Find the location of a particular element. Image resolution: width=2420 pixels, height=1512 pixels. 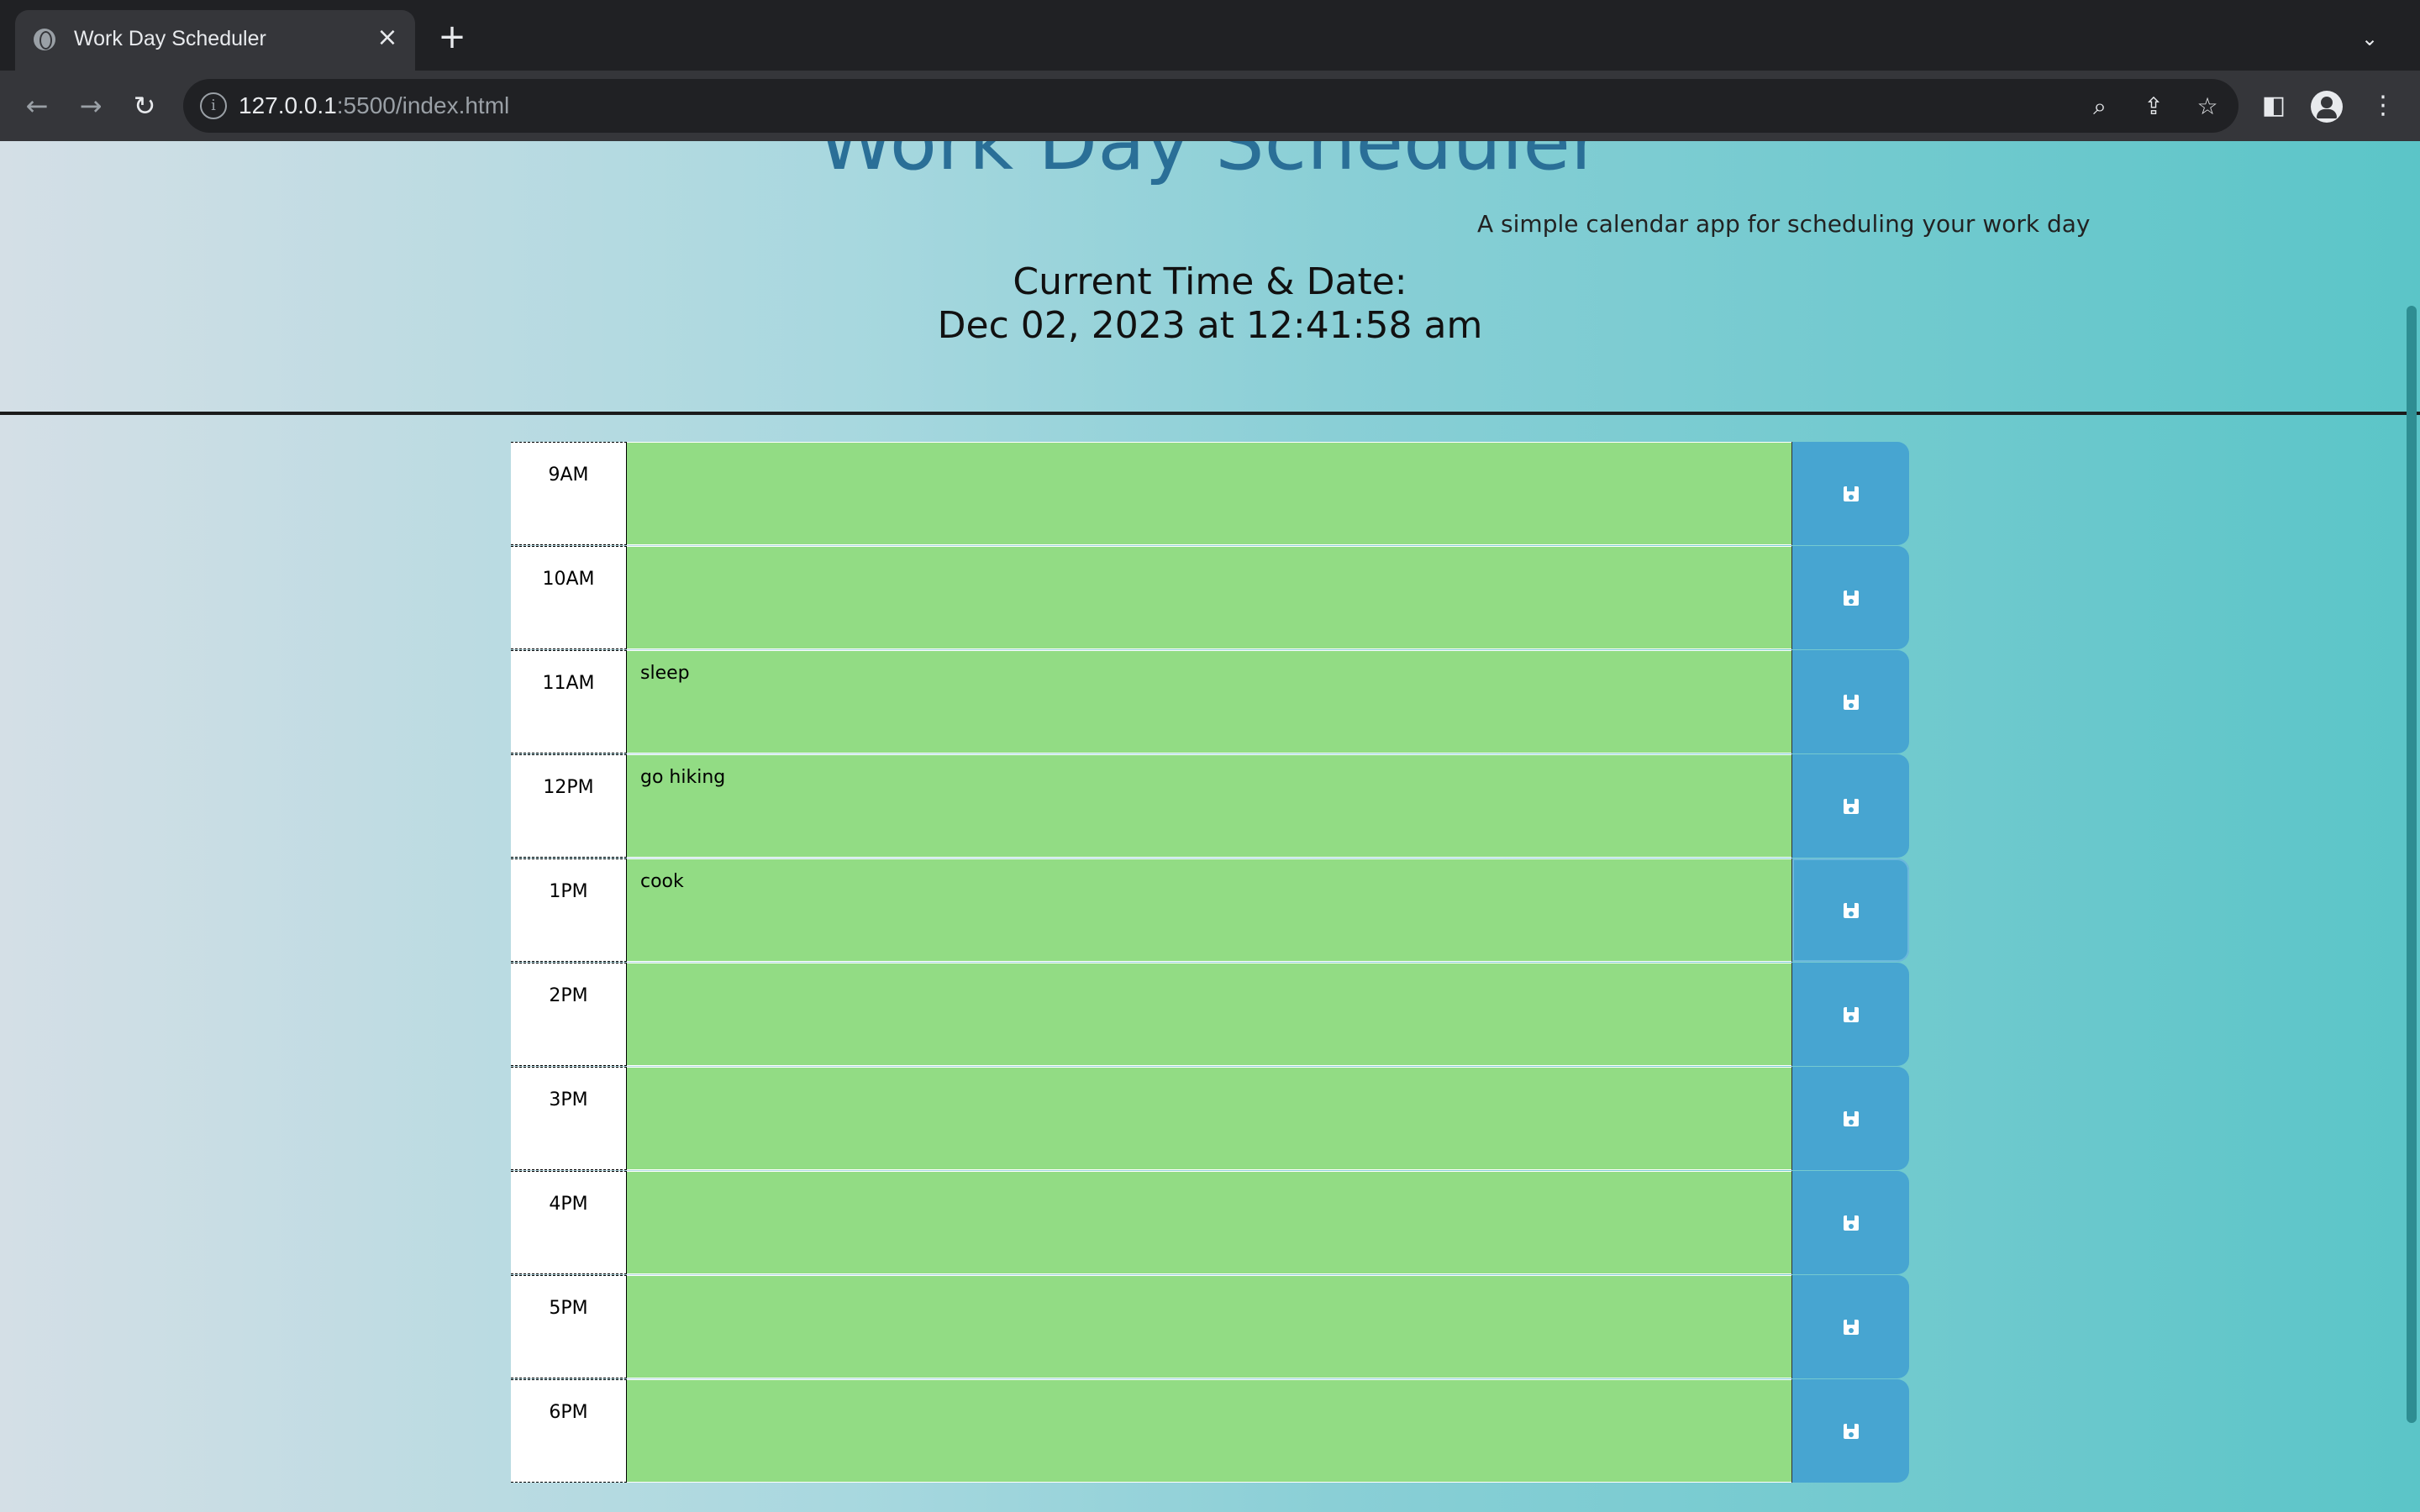

share-icon: ⇪ is located at coordinates (2153, 106).